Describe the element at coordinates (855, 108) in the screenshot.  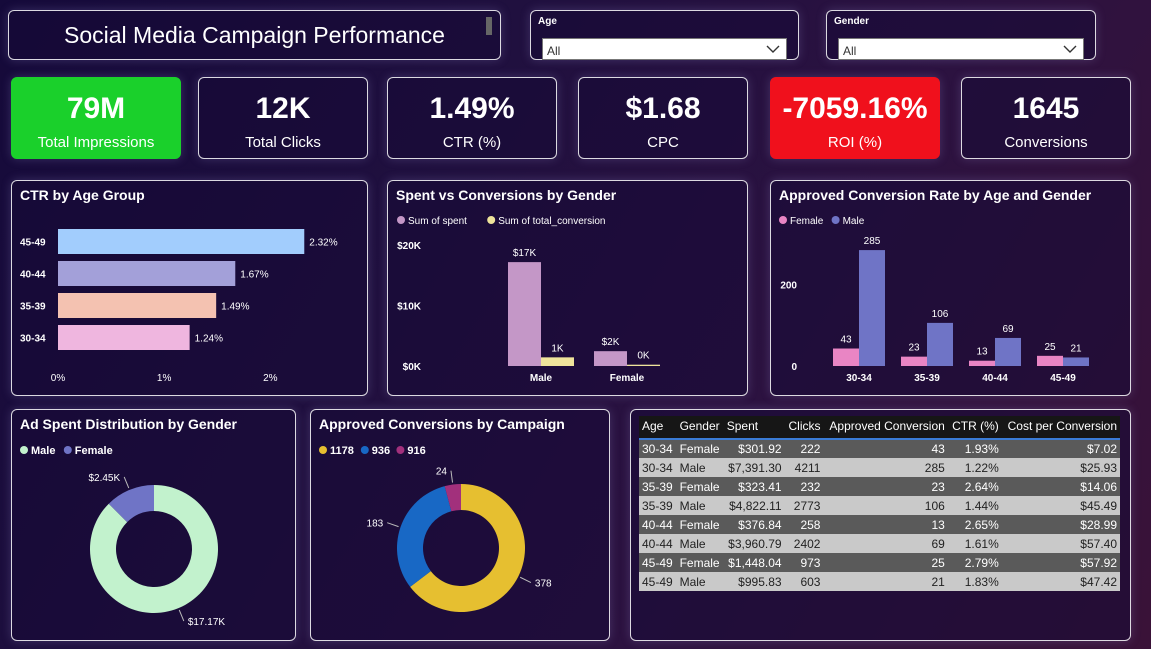
I see `kpi-value: -7059.16%` at that location.